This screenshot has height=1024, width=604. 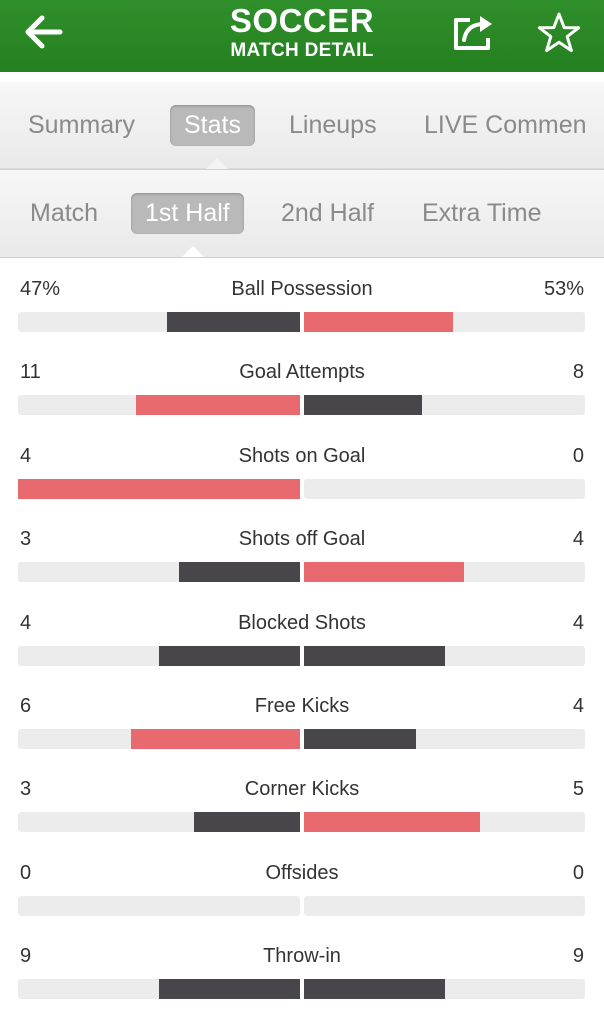 What do you see at coordinates (302, 539) in the screenshot?
I see `stat-label: Shots off Goal` at bounding box center [302, 539].